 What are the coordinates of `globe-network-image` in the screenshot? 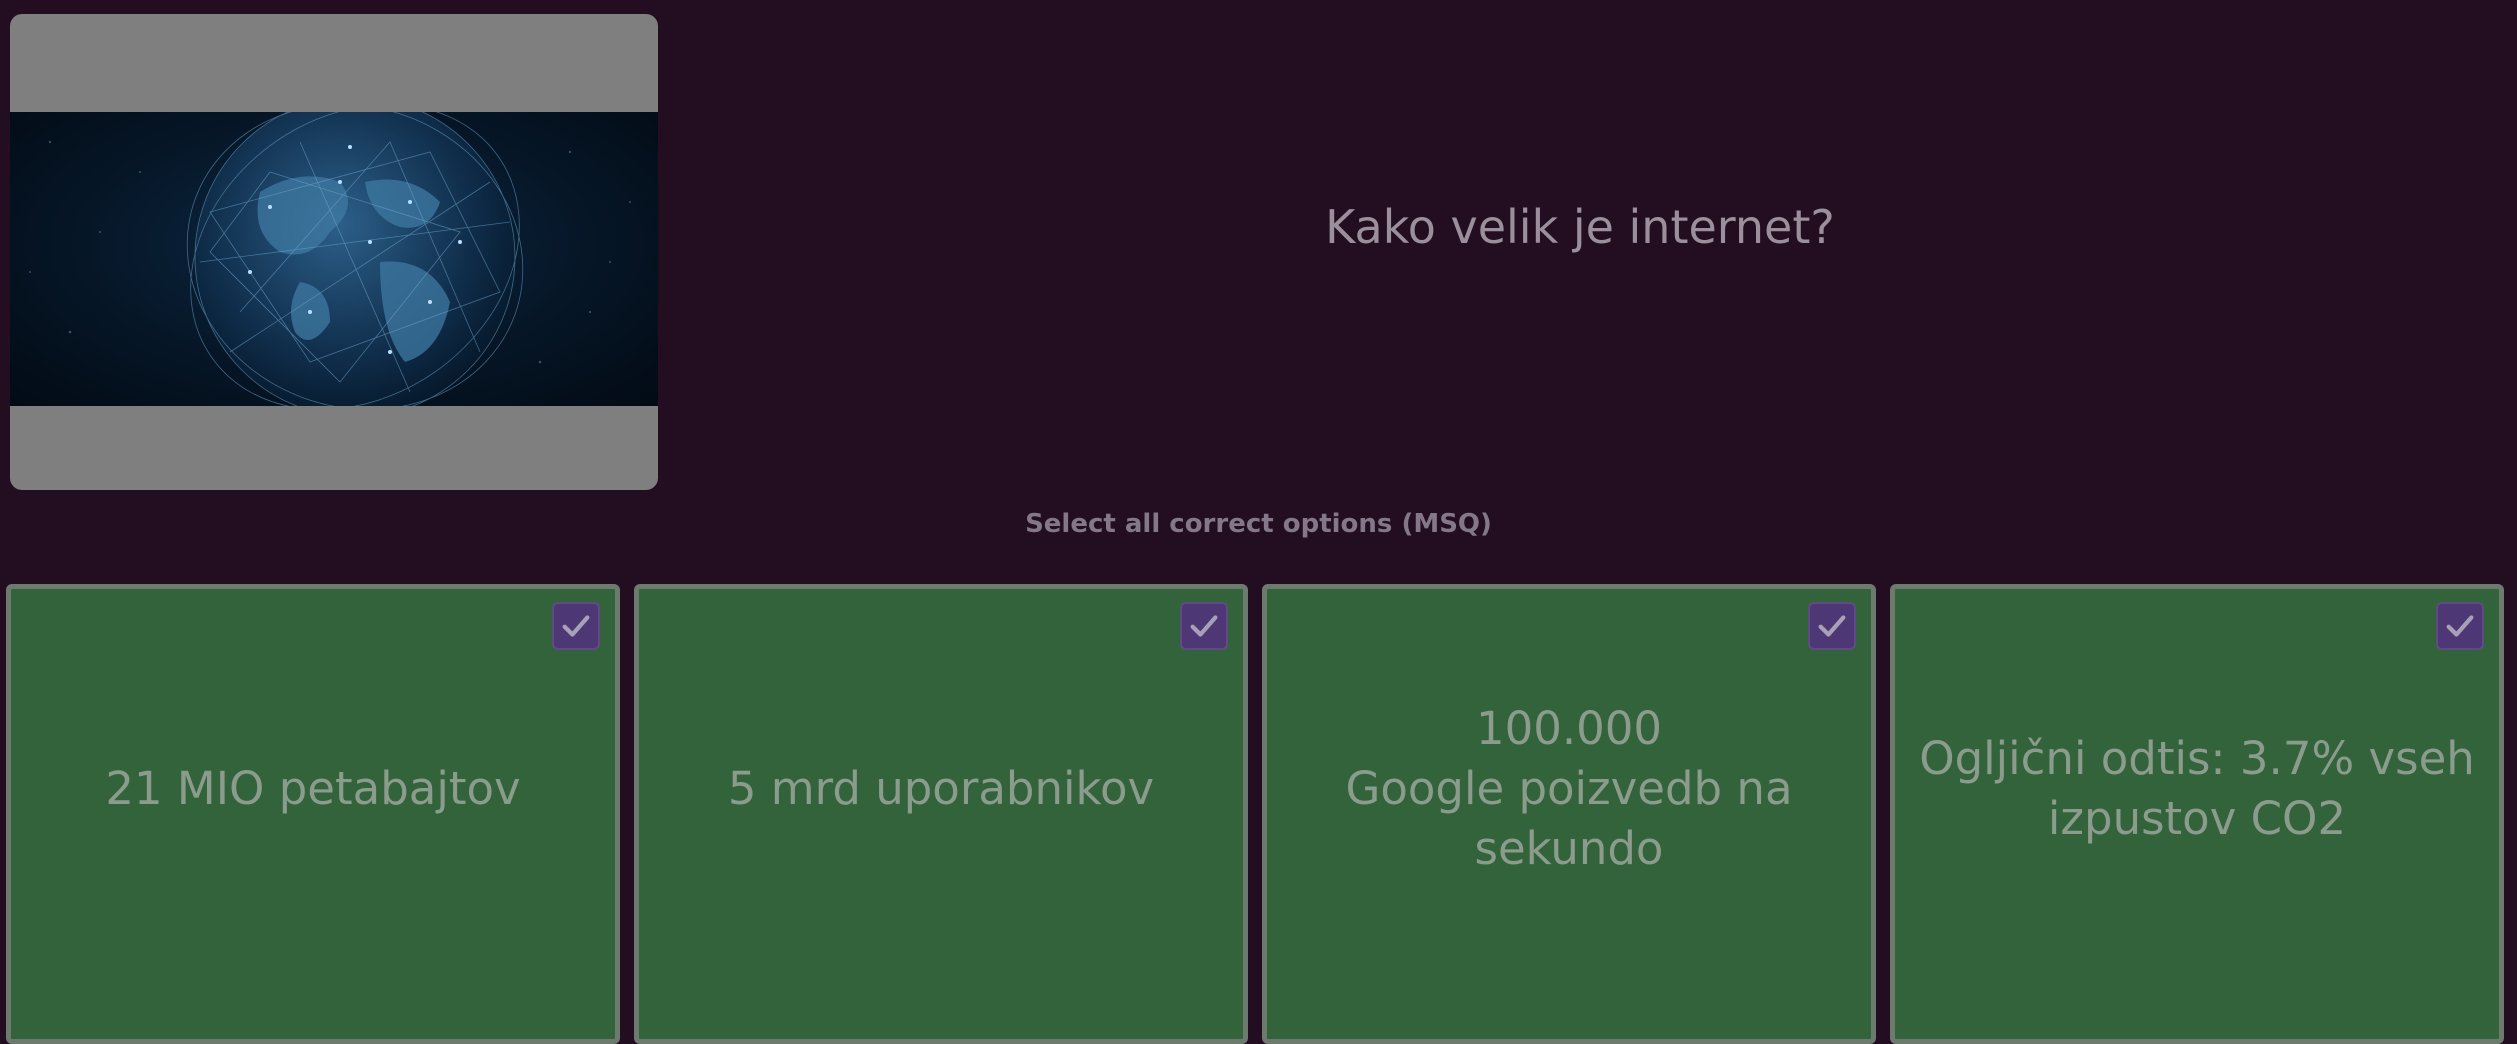 It's located at (334, 259).